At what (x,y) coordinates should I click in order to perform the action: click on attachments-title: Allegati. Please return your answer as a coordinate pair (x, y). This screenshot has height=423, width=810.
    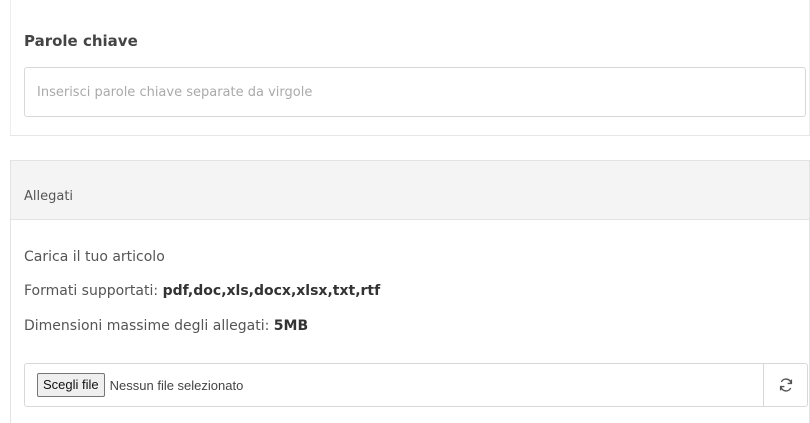
    Looking at the image, I should click on (49, 196).